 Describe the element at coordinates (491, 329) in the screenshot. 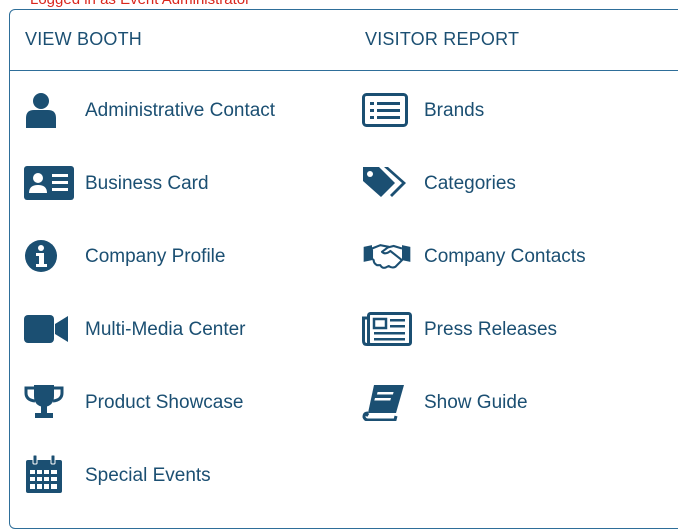

I see `menu-item-label: Press Releases` at that location.